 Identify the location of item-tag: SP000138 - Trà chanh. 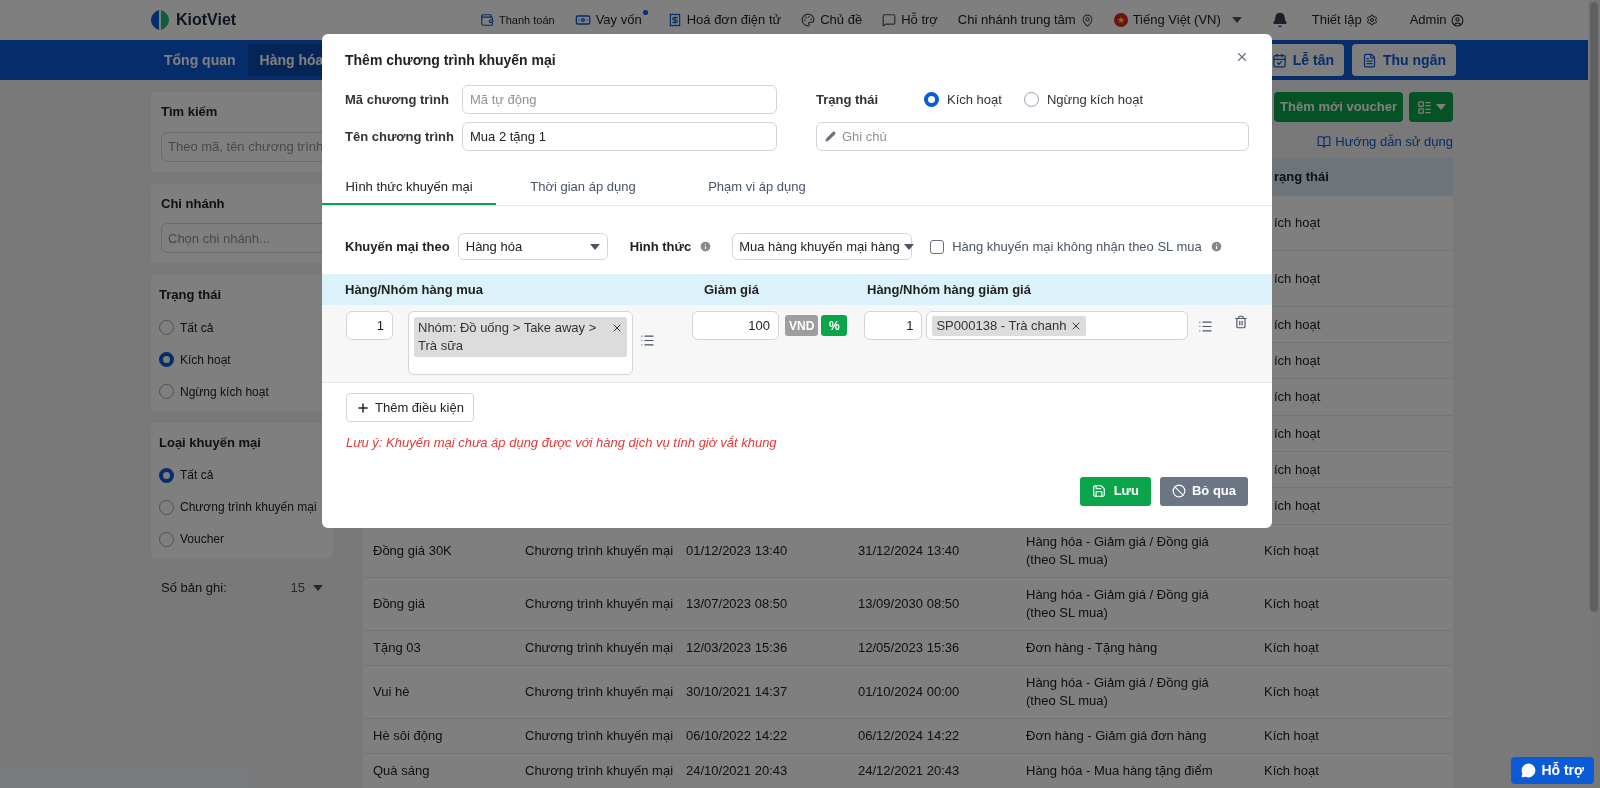
(1009, 325).